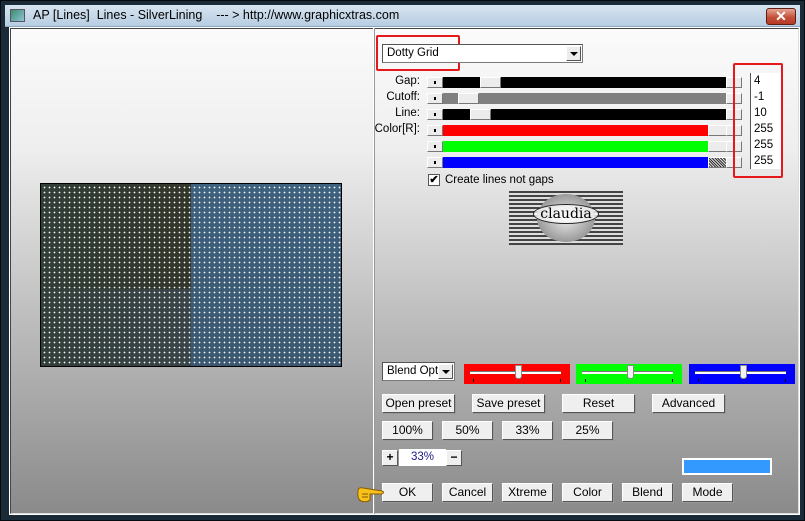 The image size is (805, 521). What do you see at coordinates (587, 492) in the screenshot?
I see `color-button: Color` at bounding box center [587, 492].